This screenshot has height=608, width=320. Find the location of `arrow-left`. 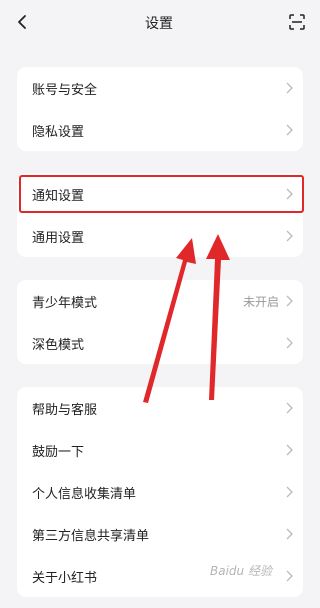

arrow-left is located at coordinates (169, 320).